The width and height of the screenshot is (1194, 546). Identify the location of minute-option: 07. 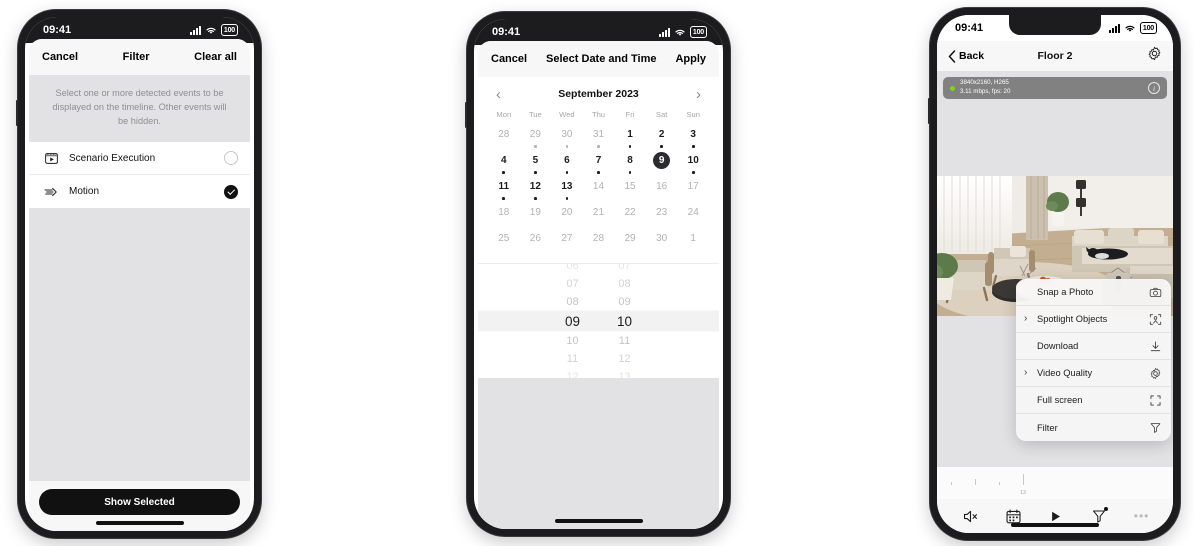
(625, 269).